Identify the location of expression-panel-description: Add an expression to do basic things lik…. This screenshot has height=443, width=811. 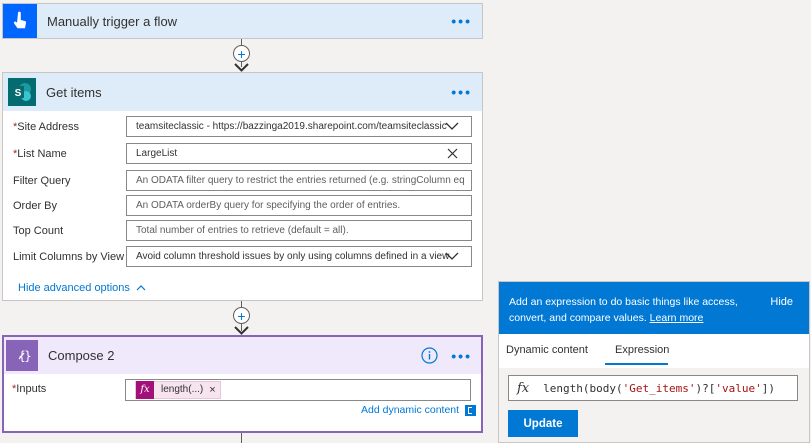
(623, 310).